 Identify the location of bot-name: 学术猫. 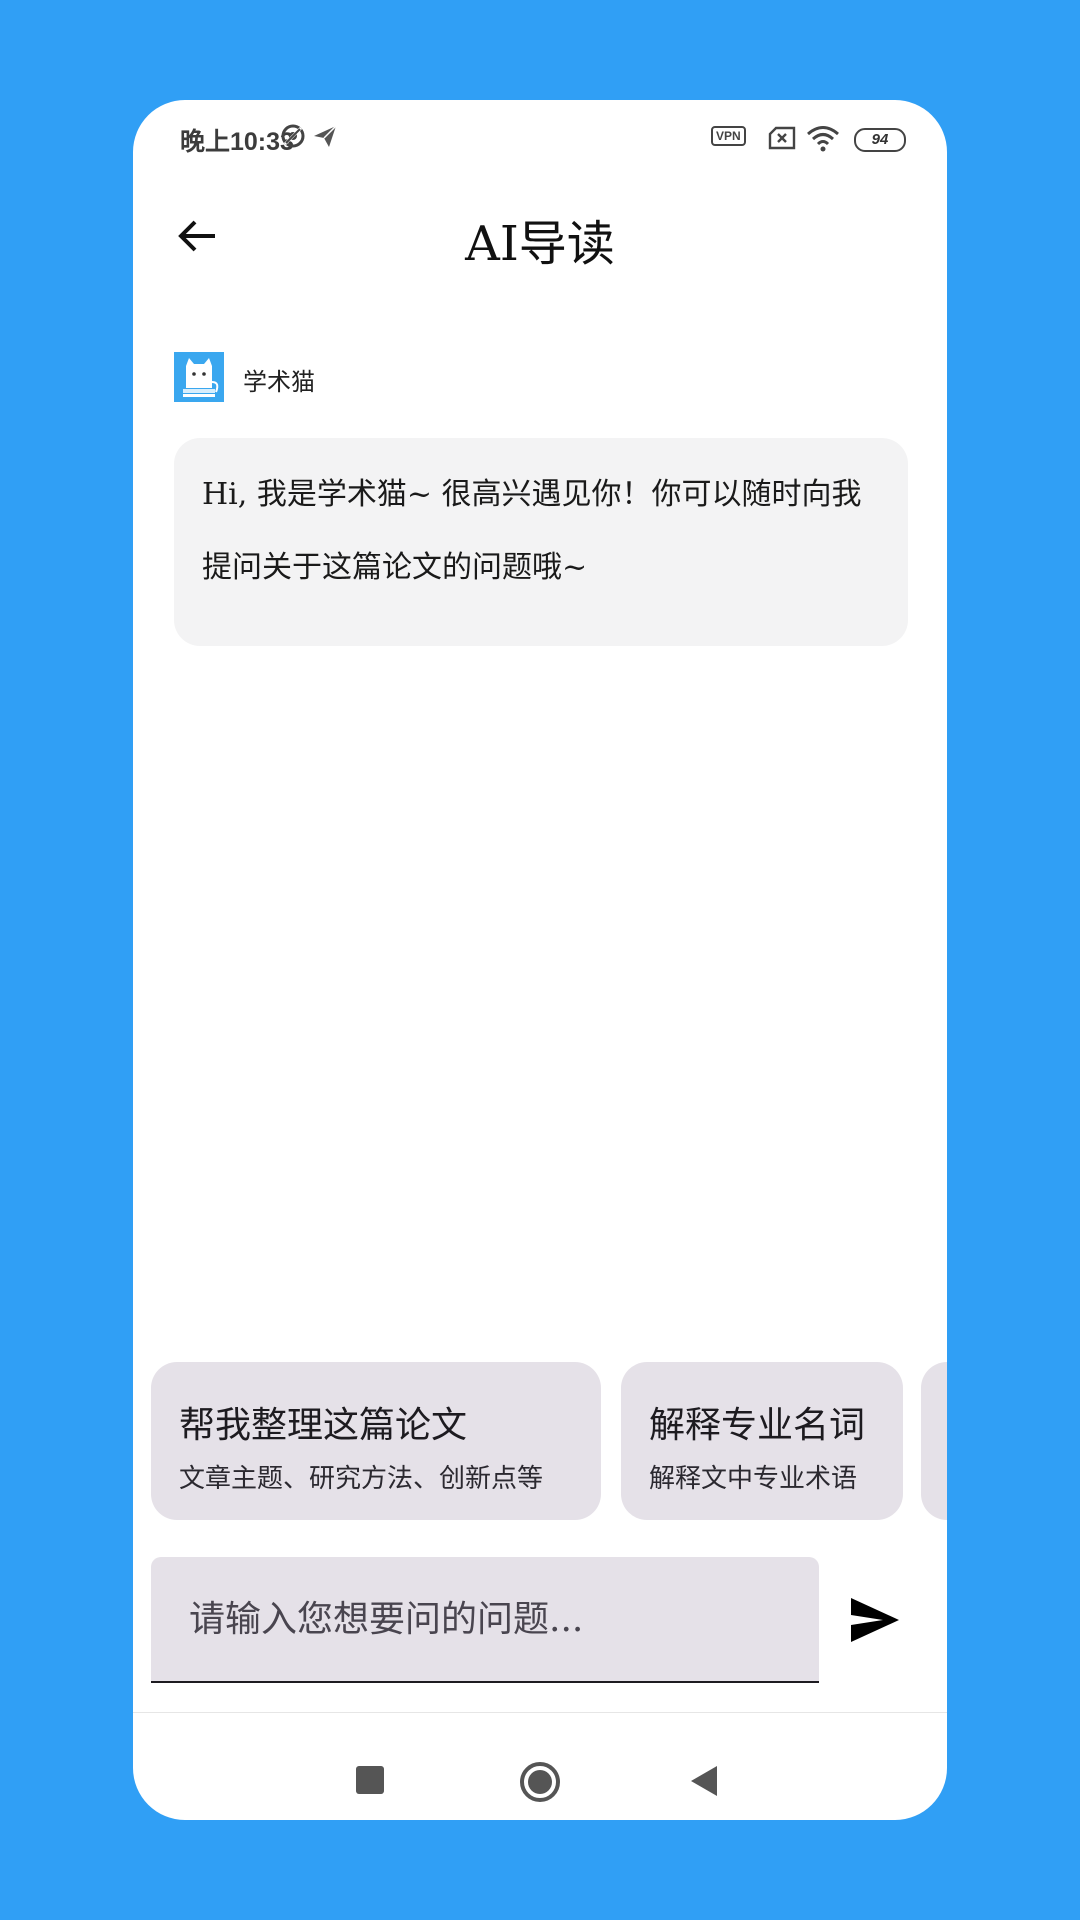
(279, 382).